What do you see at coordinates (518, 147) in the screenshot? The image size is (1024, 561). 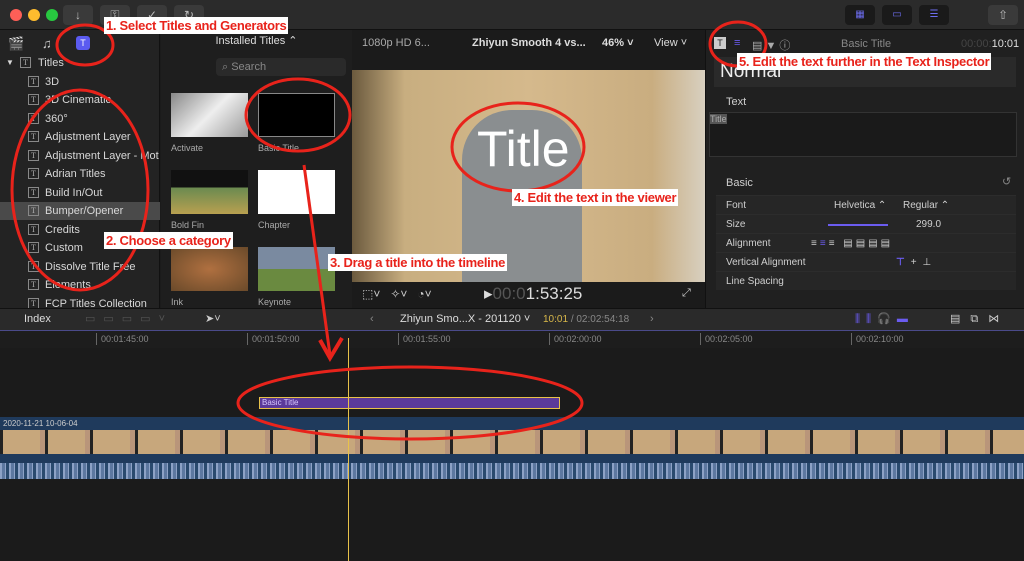 I see `annotation-circle-viewer` at bounding box center [518, 147].